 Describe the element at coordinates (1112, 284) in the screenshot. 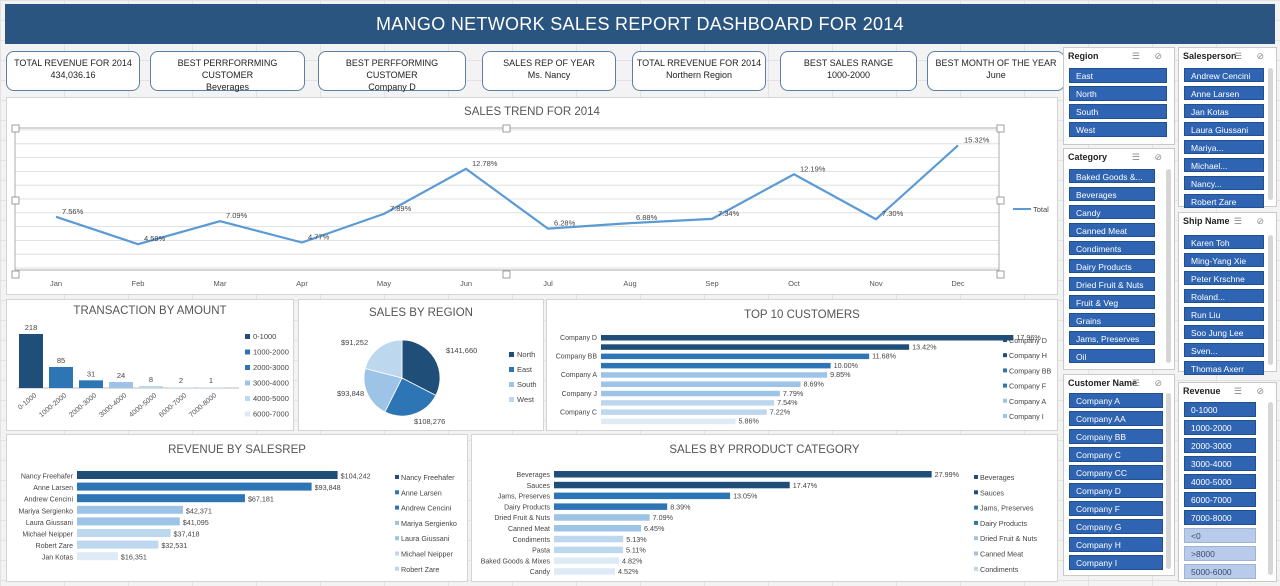

I see `slicer-item: Dried Fruit & Nuts` at that location.